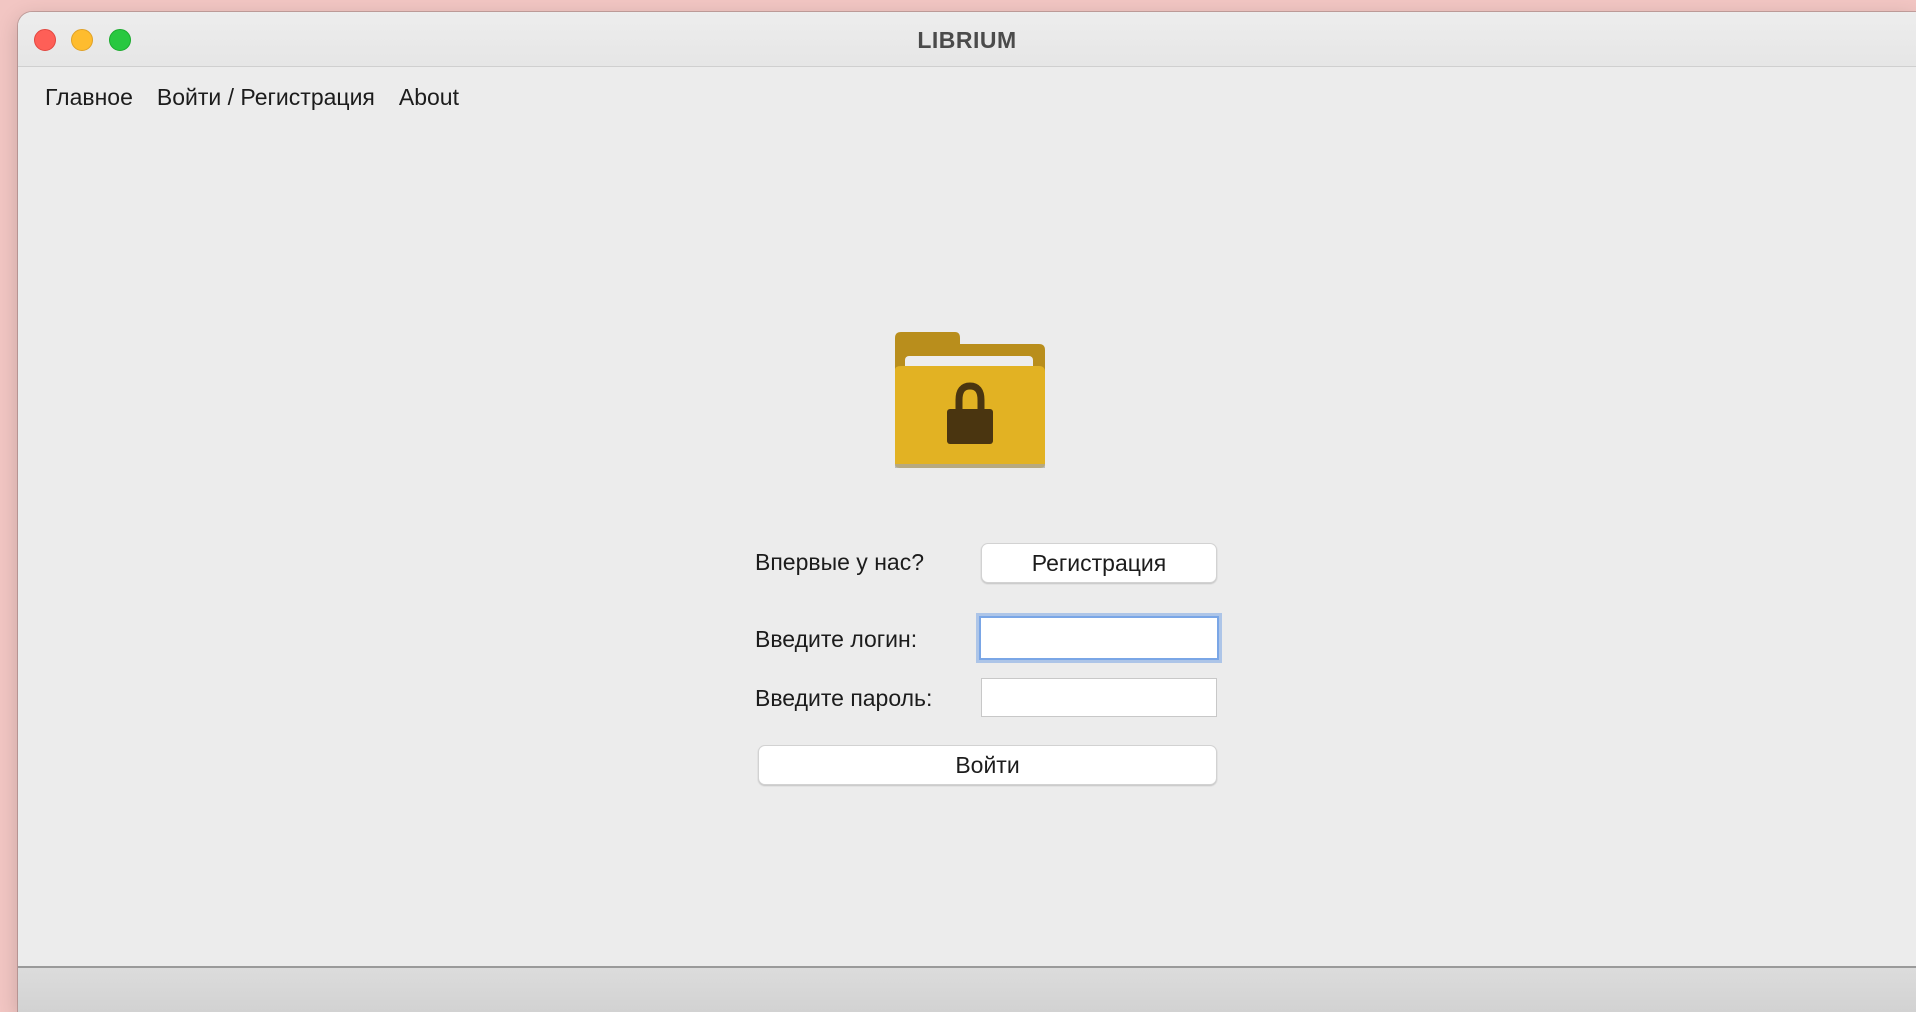 The width and height of the screenshot is (1916, 1012). What do you see at coordinates (429, 97) in the screenshot?
I see `menu-item-about: About` at bounding box center [429, 97].